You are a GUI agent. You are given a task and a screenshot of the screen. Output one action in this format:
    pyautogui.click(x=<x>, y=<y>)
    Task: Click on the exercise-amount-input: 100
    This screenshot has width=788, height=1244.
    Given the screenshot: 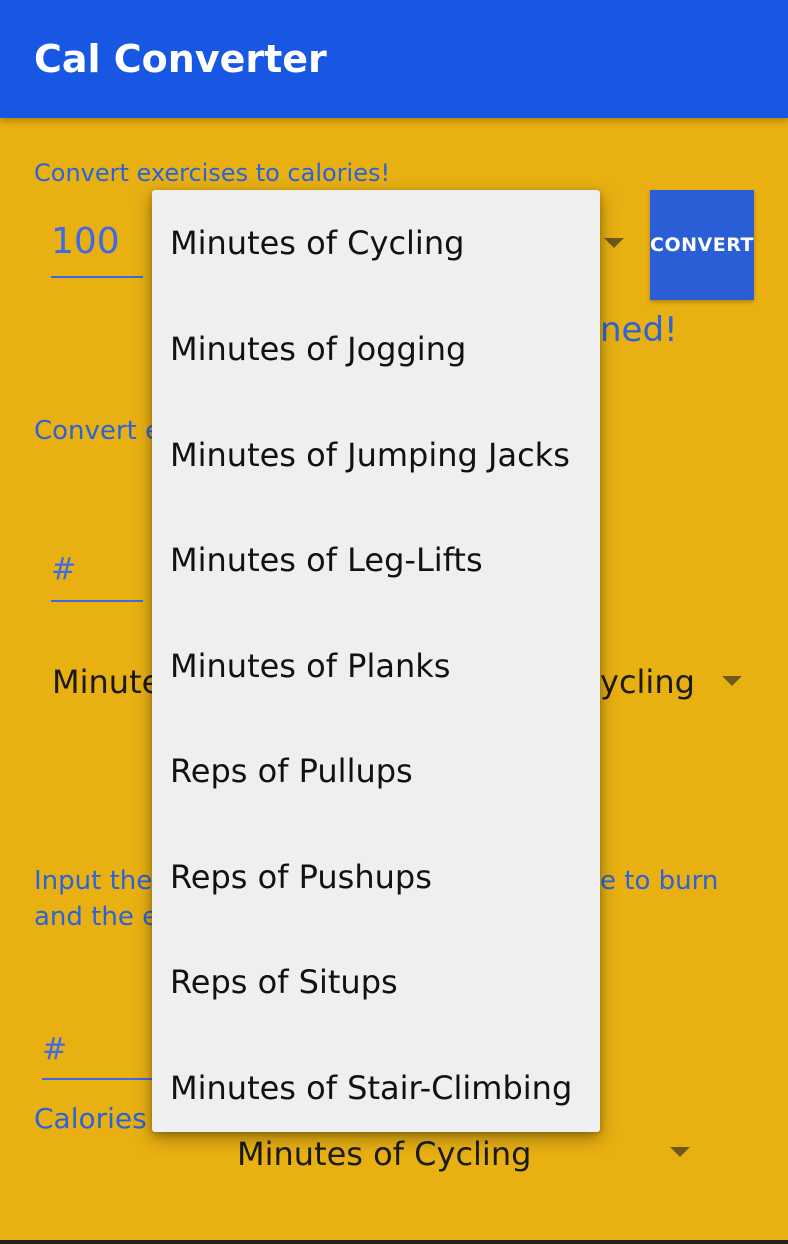 What is the action you would take?
    pyautogui.click(x=97, y=249)
    